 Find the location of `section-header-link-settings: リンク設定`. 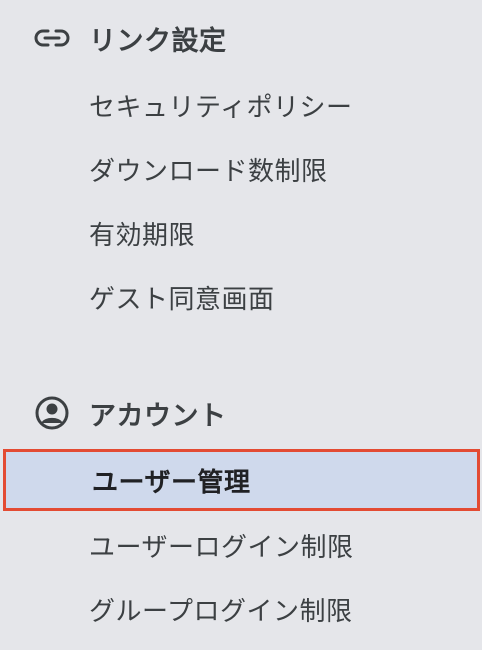

section-header-link-settings: リンク設定 is located at coordinates (241, 38).